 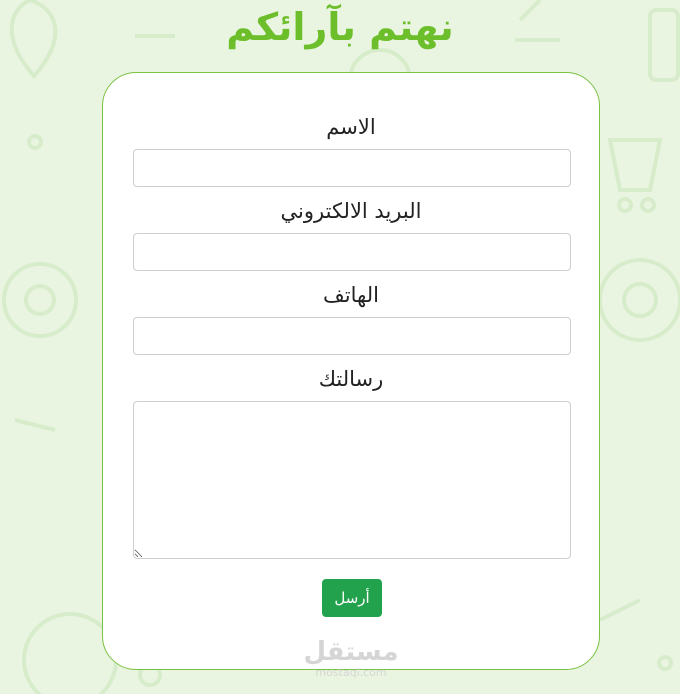 I want to click on name-input, so click(x=352, y=168).